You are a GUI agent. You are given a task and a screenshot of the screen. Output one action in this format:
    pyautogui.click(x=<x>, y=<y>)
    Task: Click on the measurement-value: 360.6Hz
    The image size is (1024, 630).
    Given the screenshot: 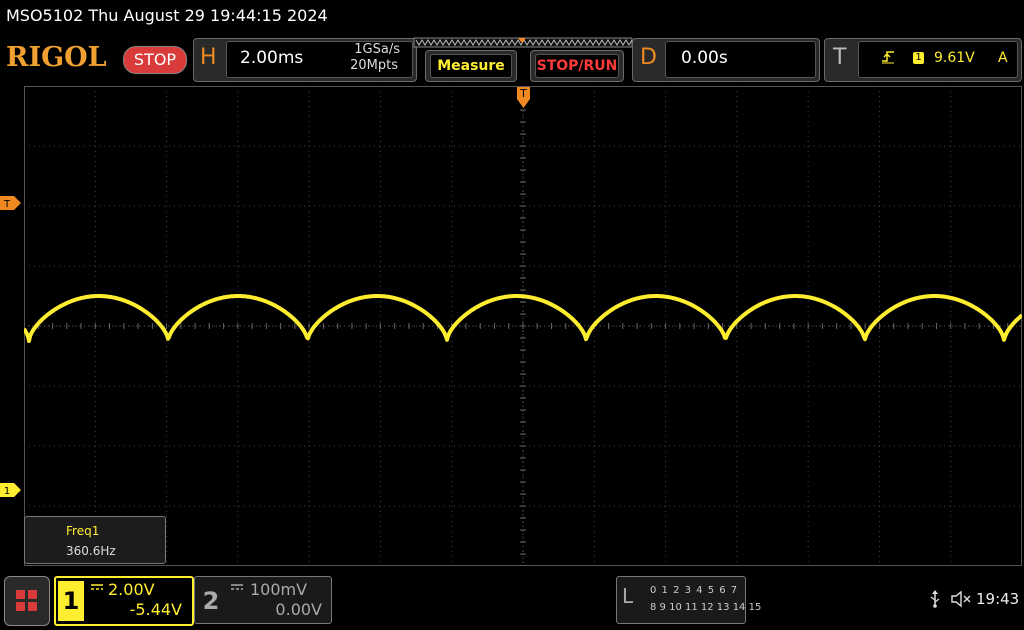 What is the action you would take?
    pyautogui.click(x=91, y=551)
    